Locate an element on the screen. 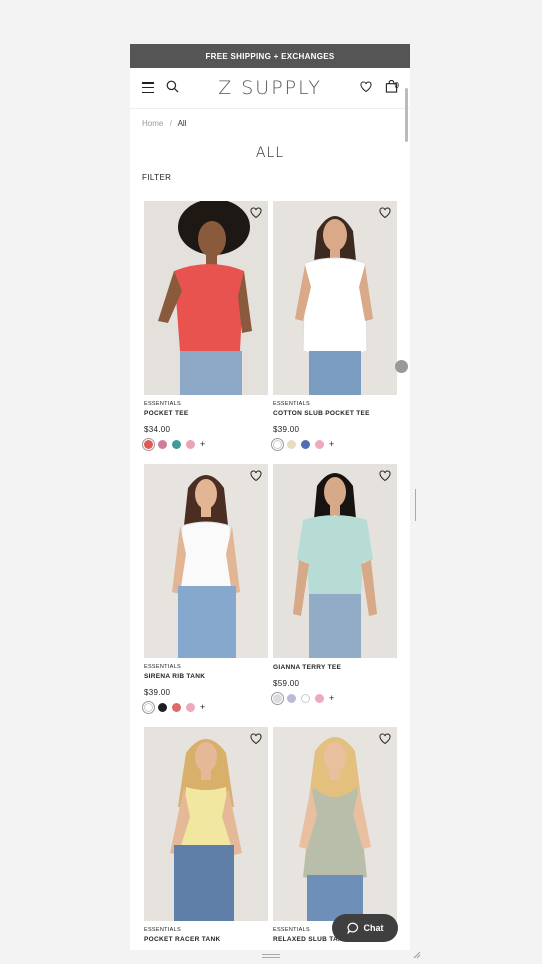  product-price: $34.00 is located at coordinates (157, 429).